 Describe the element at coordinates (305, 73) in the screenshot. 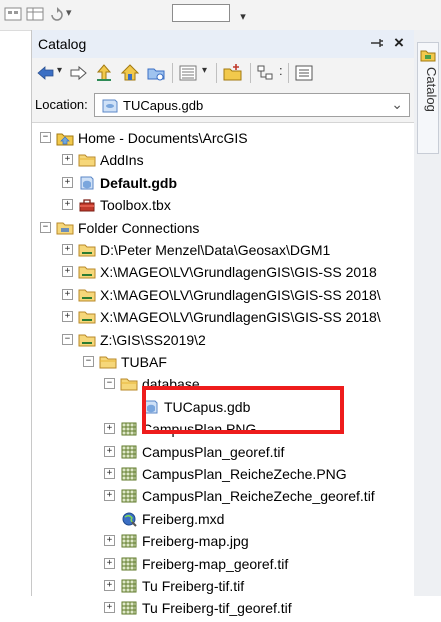

I see `list-view-icon` at that location.